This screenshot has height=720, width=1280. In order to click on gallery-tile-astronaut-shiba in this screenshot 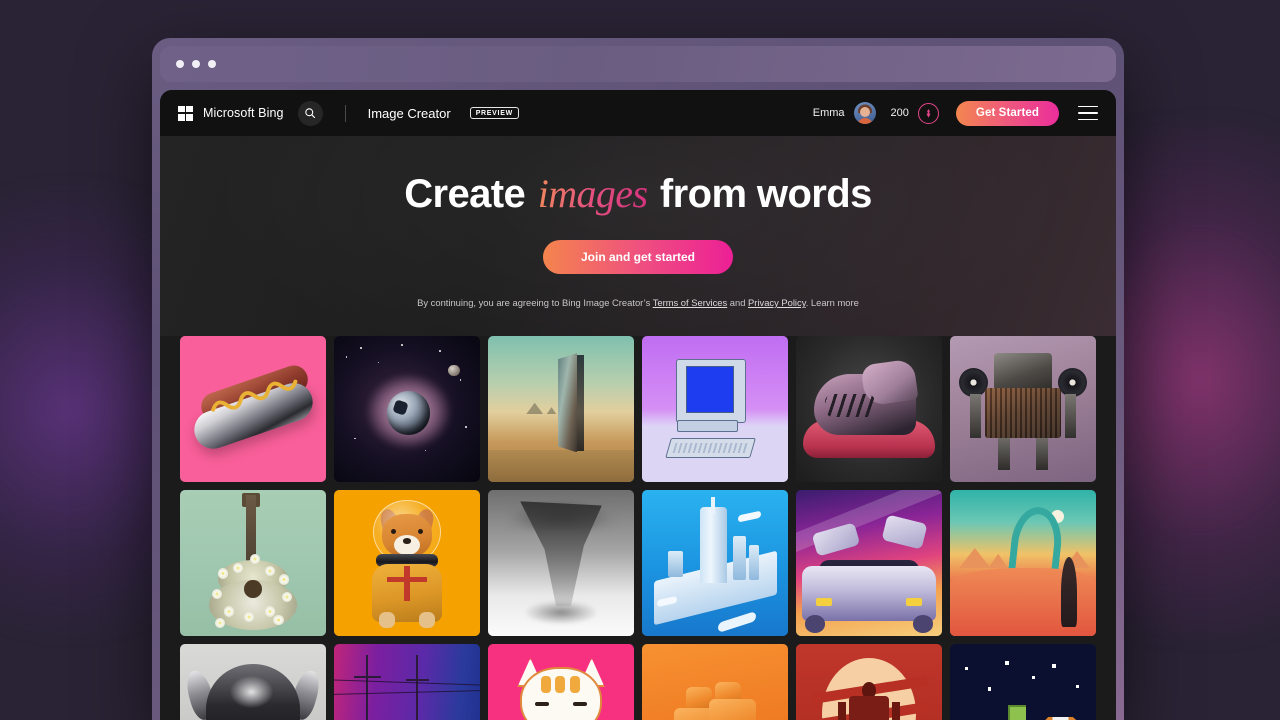, I will do `click(407, 562)`.